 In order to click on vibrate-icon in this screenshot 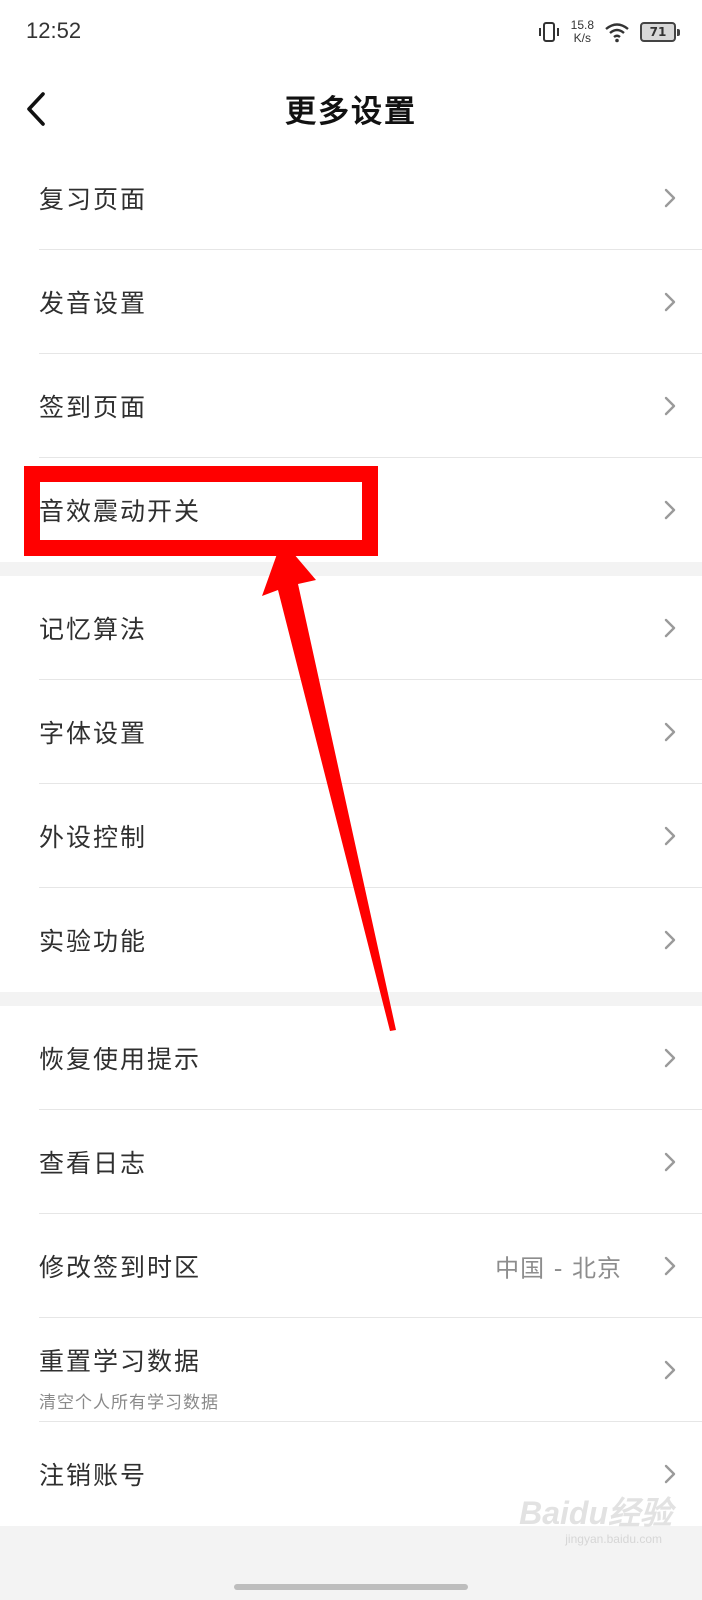, I will do `click(548, 32)`.